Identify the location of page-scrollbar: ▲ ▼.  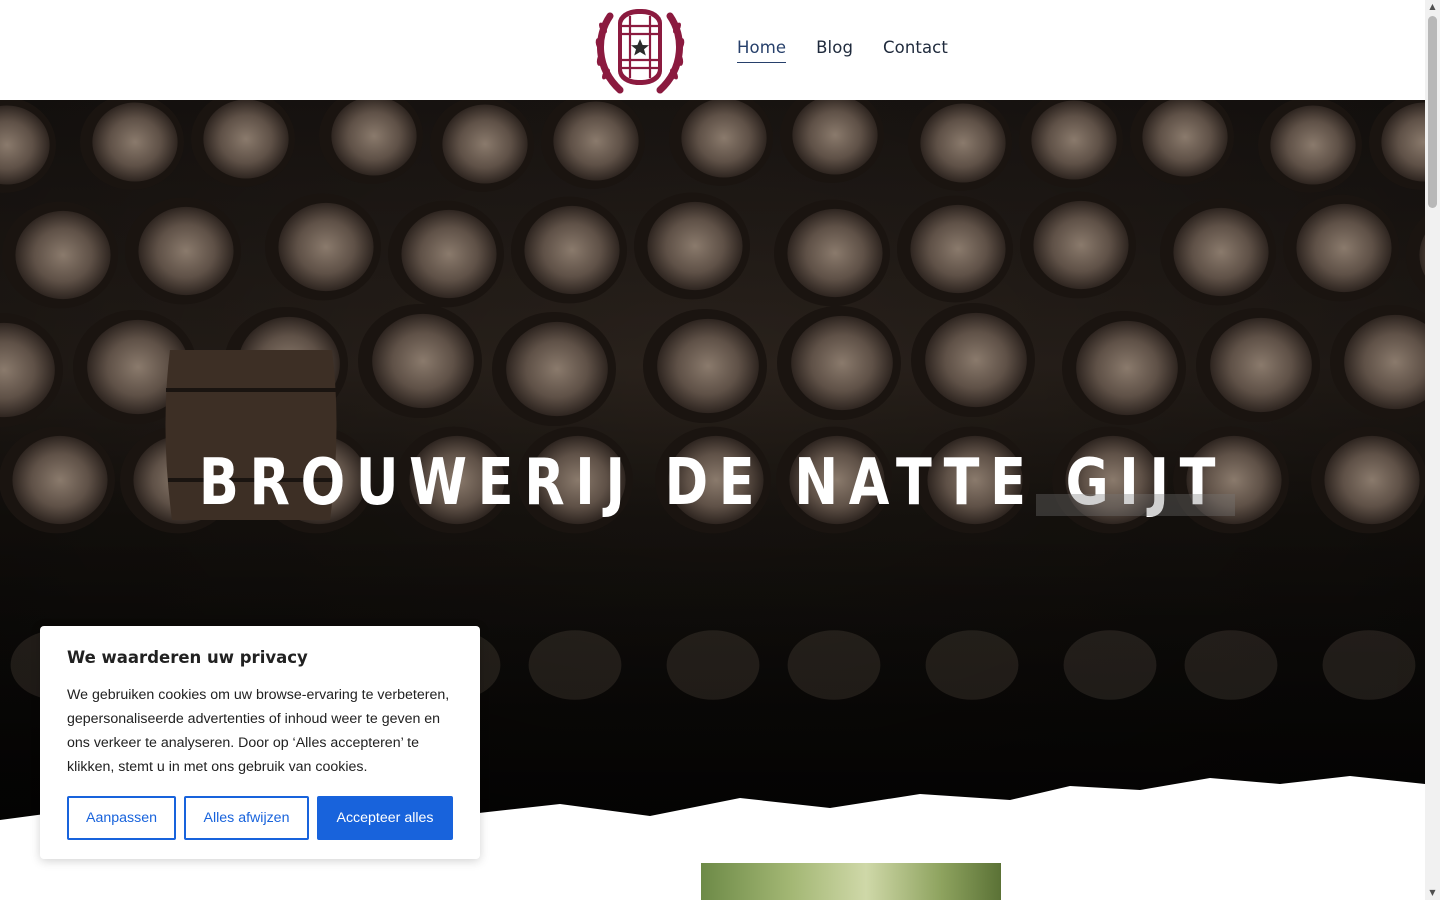
(1432, 450).